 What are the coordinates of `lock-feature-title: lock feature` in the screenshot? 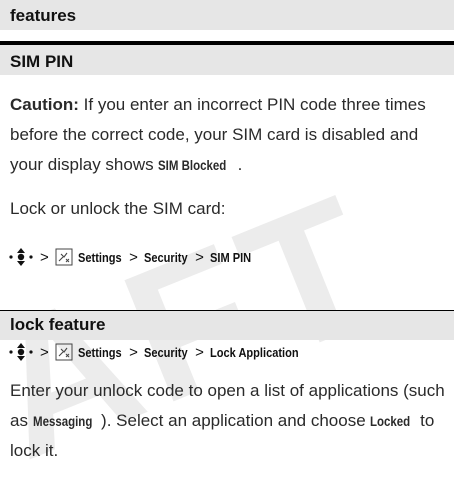 It's located at (58, 324).